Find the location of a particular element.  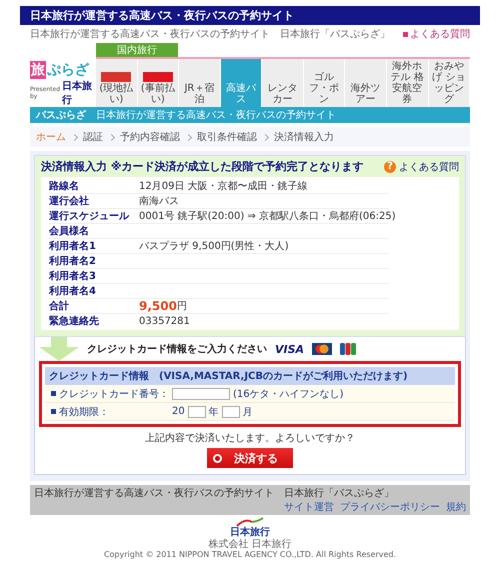

field-value: 03357281 is located at coordinates (164, 321).